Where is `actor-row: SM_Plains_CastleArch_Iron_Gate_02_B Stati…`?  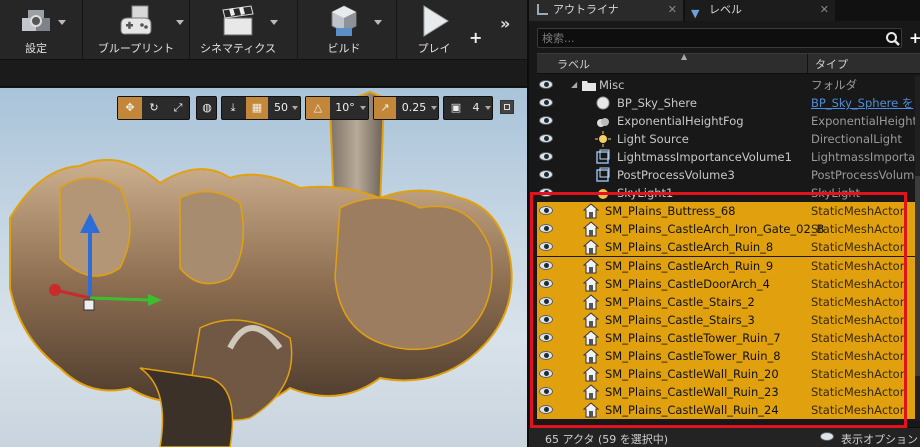
actor-row: SM_Plains_CastleArch_Iron_Gate_02_B Stati… is located at coordinates (728, 229).